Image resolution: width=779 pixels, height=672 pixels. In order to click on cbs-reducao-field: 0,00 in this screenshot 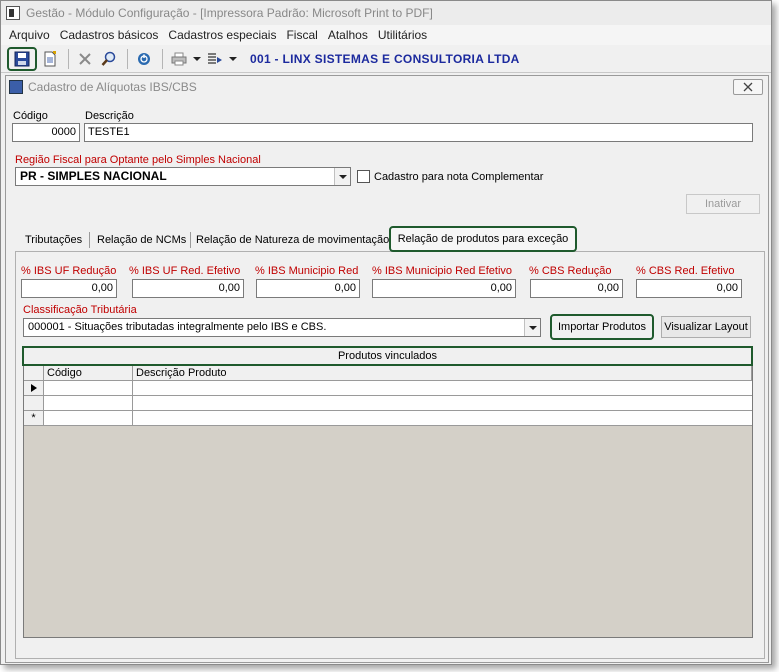, I will do `click(576, 288)`.